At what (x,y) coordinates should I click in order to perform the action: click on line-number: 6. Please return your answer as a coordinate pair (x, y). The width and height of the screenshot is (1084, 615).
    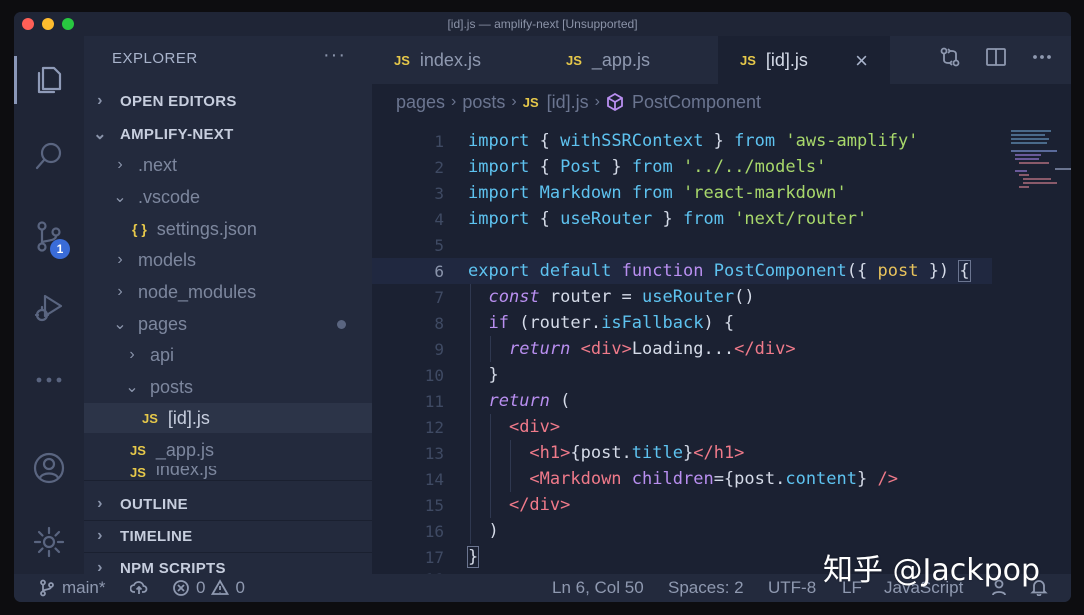
    Looking at the image, I should click on (439, 271).